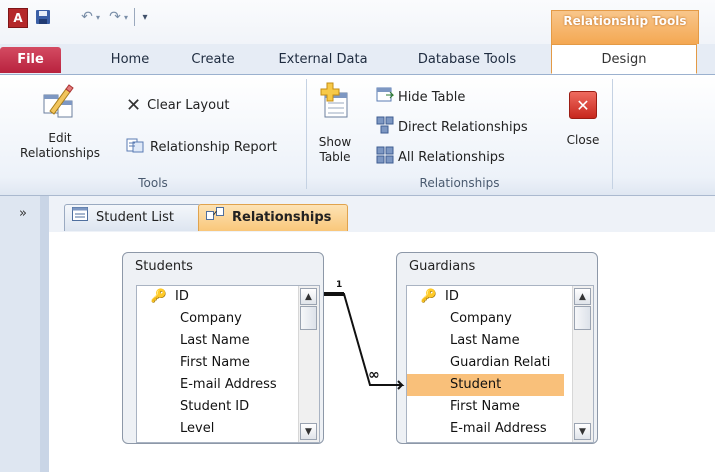 The image size is (715, 472). What do you see at coordinates (44, 334) in the screenshot?
I see `nav-pane-edge` at bounding box center [44, 334].